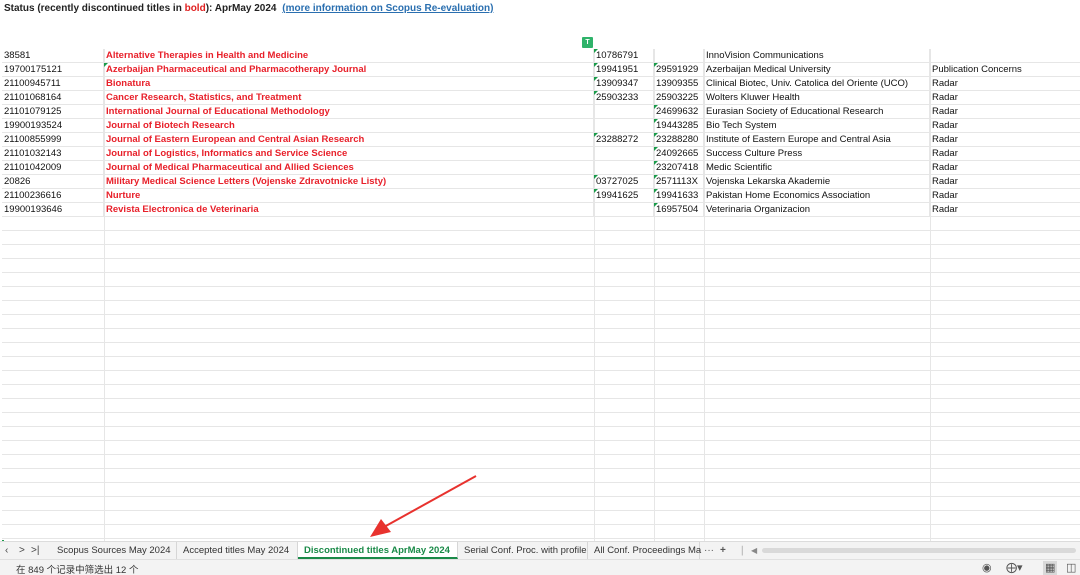 This screenshot has height=575, width=1080. What do you see at coordinates (679, 210) in the screenshot?
I see `cell-eissn: 16957504` at bounding box center [679, 210].